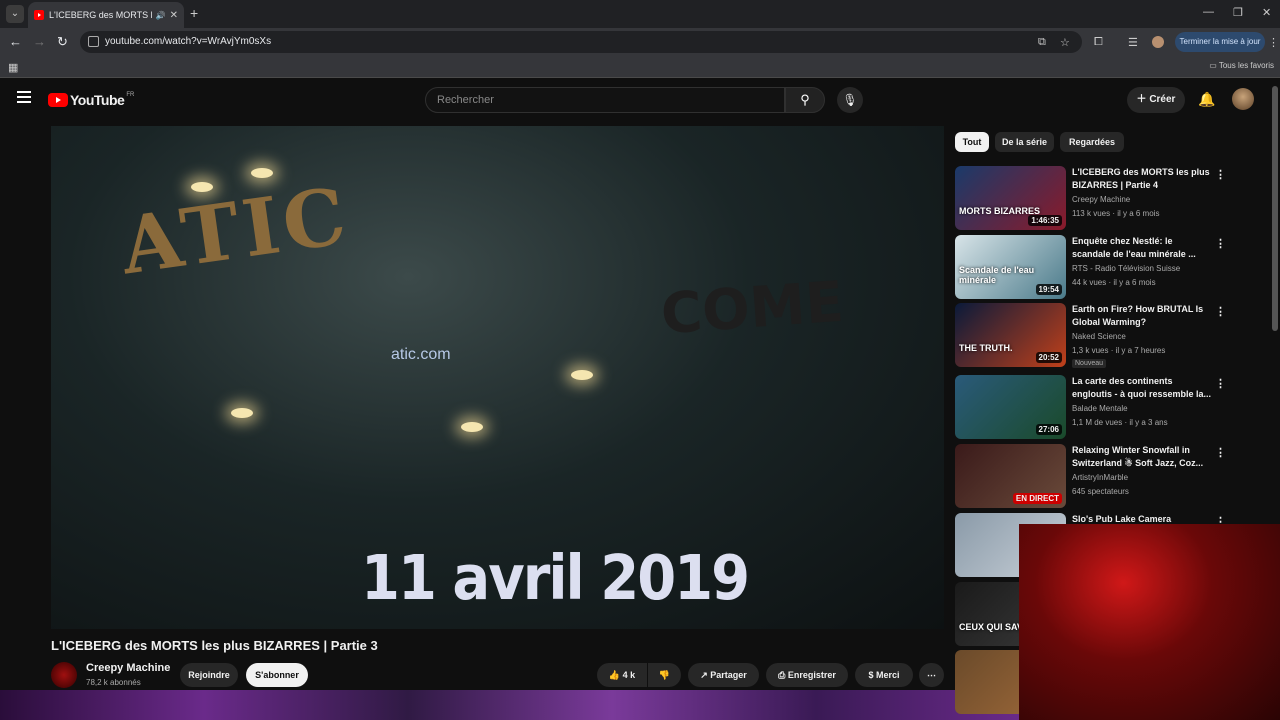 Image resolution: width=1280 pixels, height=720 pixels. I want to click on recommendation-channel-row: Creepy Machine, so click(1101, 199).